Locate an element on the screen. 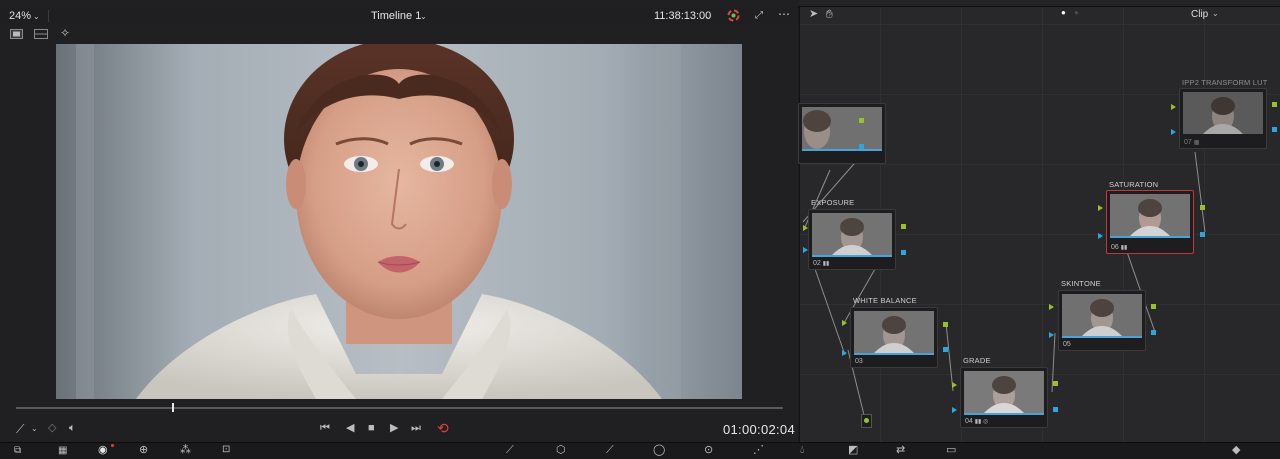 Image resolution: width=1280 pixels, height=459 pixels. source-node is located at coordinates (866, 421).